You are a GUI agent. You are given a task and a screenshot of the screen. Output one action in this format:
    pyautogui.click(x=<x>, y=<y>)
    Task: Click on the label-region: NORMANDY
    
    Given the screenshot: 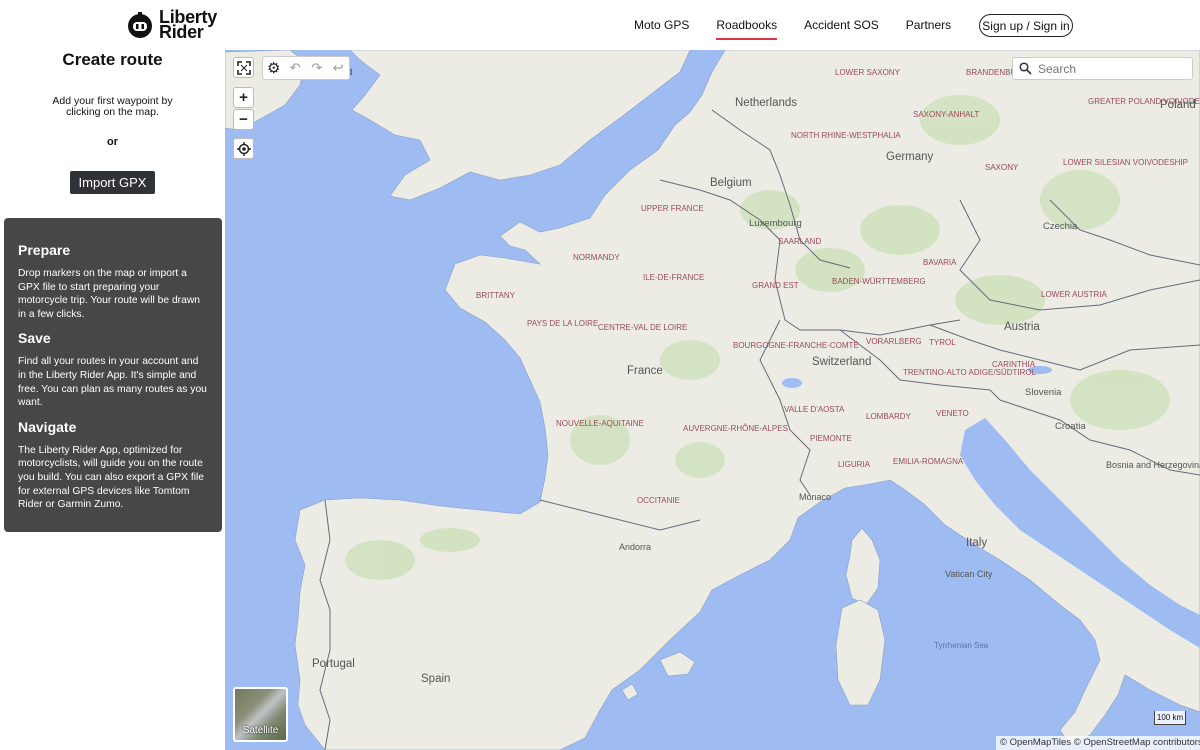 What is the action you would take?
    pyautogui.click(x=596, y=257)
    